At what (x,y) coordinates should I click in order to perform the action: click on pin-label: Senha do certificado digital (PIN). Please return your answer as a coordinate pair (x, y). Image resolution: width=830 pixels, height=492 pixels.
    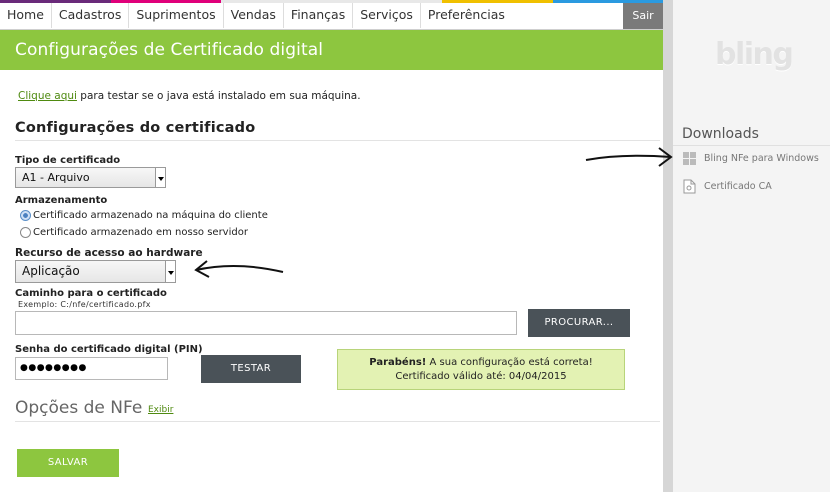
    Looking at the image, I should click on (109, 349).